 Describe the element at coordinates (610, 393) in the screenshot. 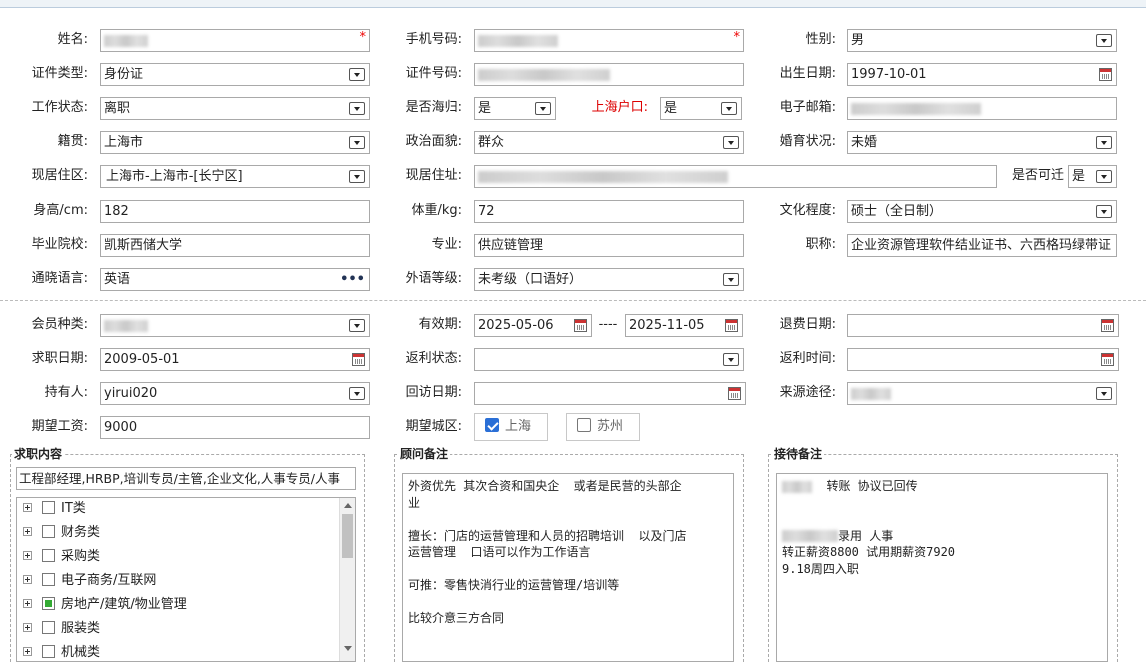

I see `visit-date-field` at that location.